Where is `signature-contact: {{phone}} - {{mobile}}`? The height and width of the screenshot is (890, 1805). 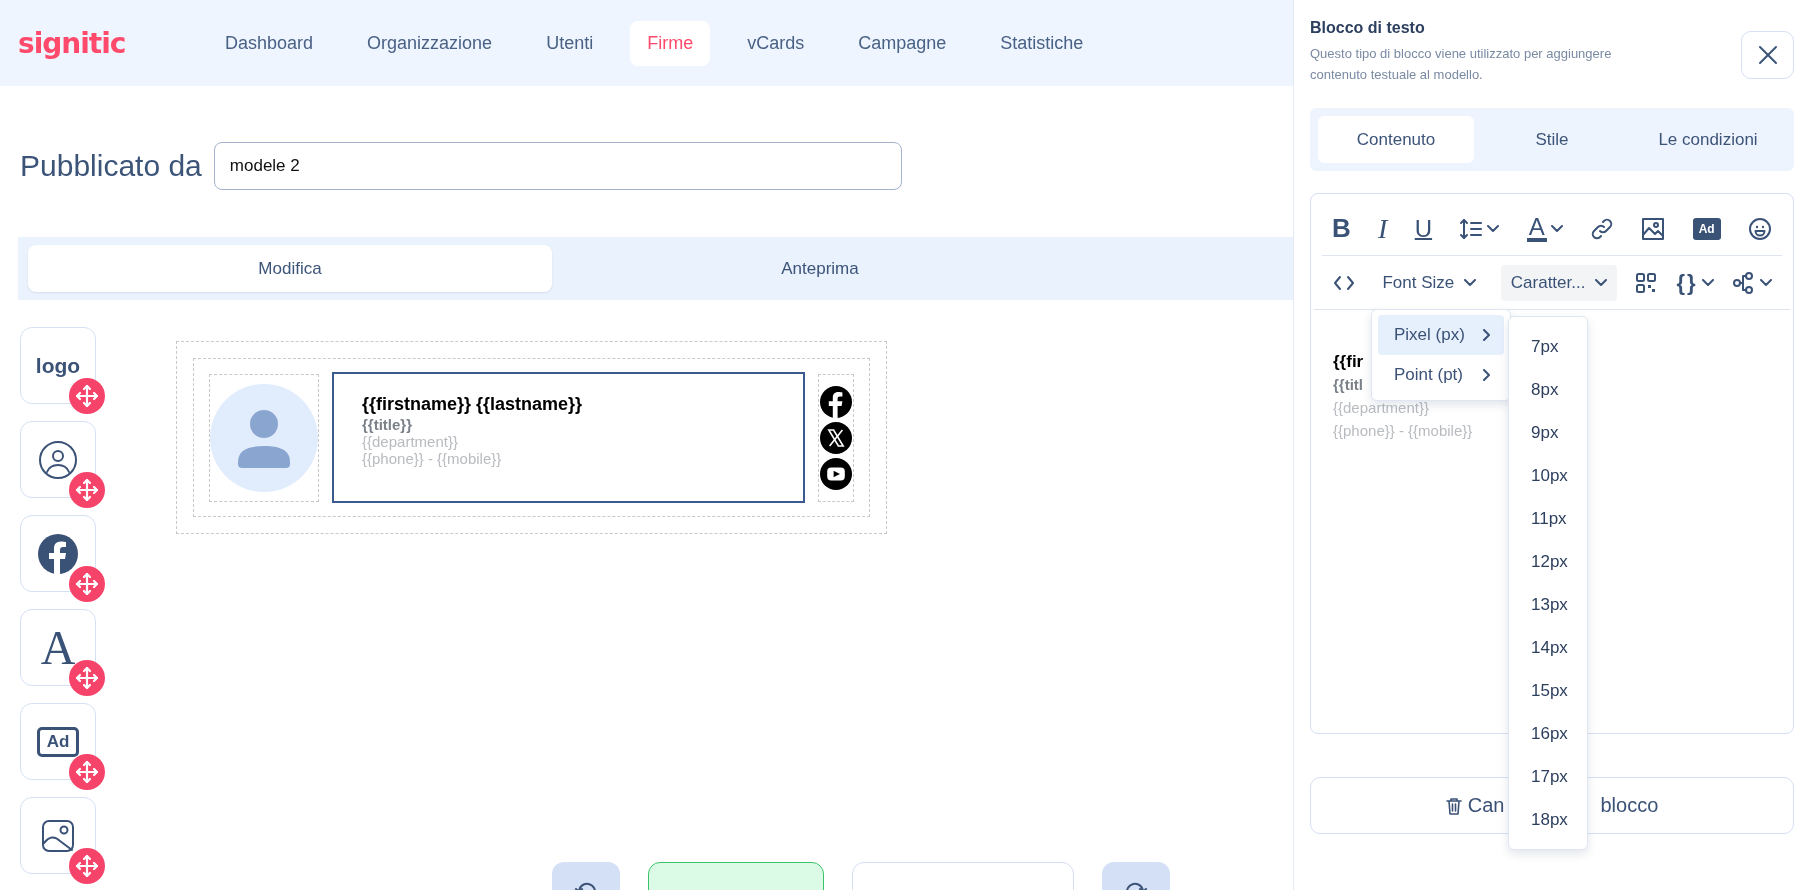 signature-contact: {{phone}} - {{mobile}} is located at coordinates (432, 458).